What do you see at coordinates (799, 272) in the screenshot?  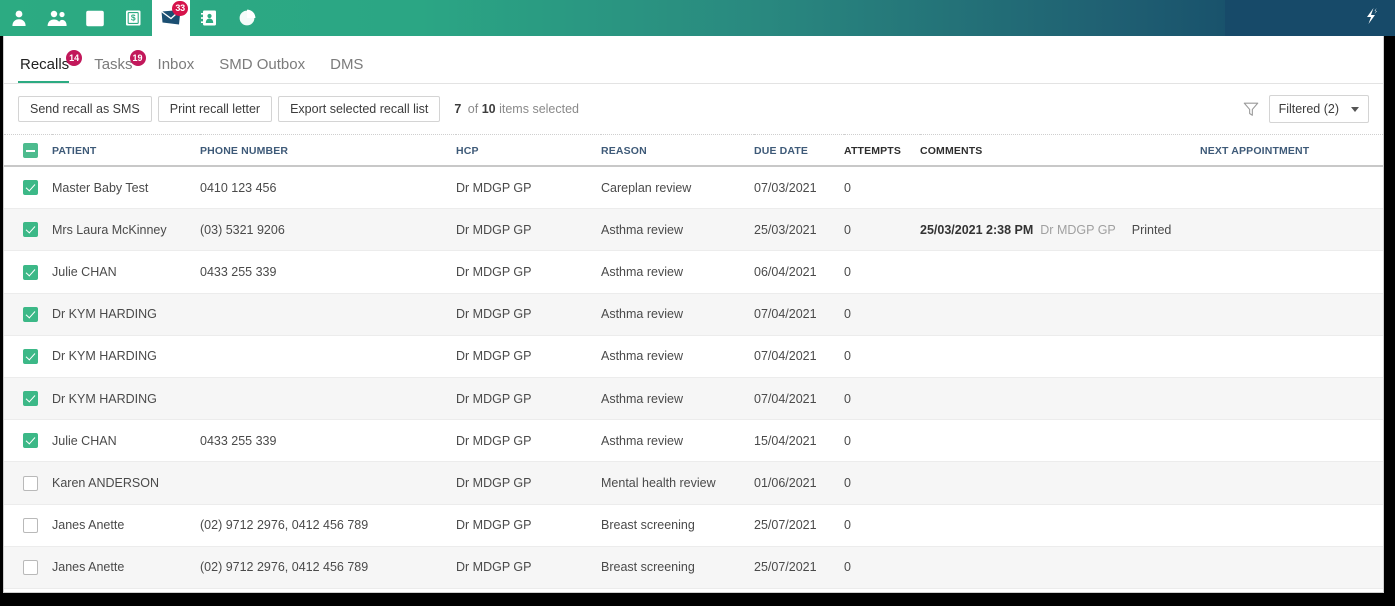 I see `cell-due-date: 06/04/2021` at bounding box center [799, 272].